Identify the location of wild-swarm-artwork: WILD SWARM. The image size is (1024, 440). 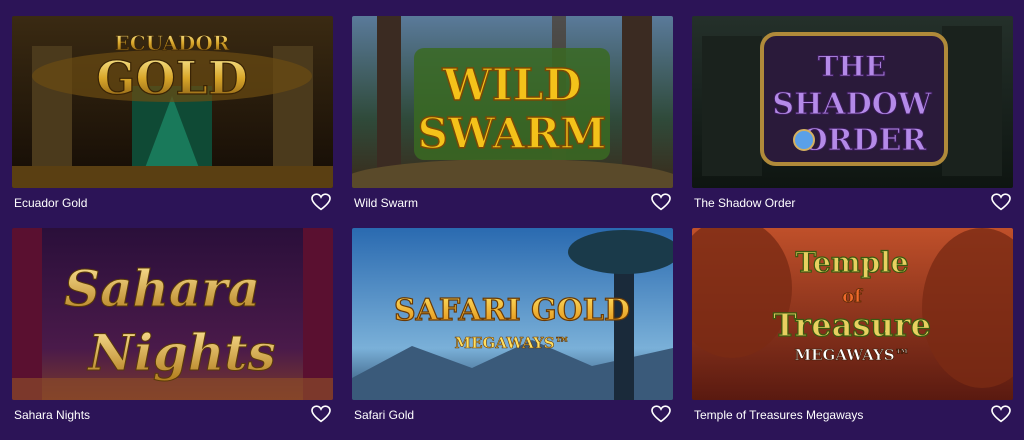
(512, 102).